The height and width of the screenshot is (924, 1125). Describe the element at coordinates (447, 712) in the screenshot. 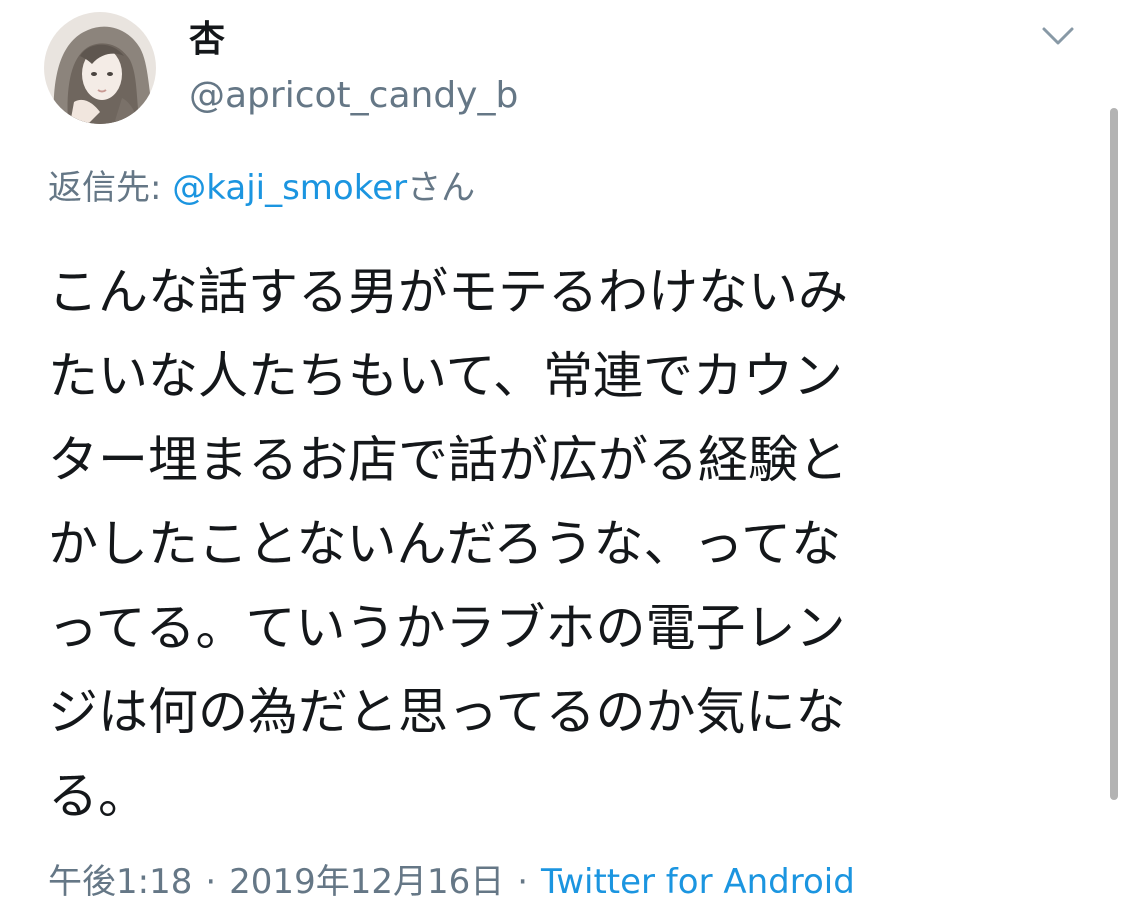

I see `tweet-text-line: ジは何の為だと思ってるのか気にな` at that location.